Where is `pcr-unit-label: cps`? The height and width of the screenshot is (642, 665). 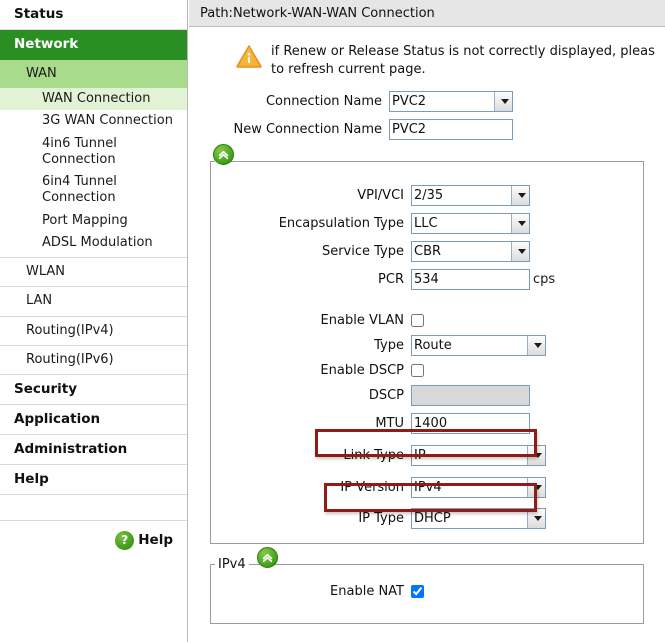
pcr-unit-label: cps is located at coordinates (544, 279).